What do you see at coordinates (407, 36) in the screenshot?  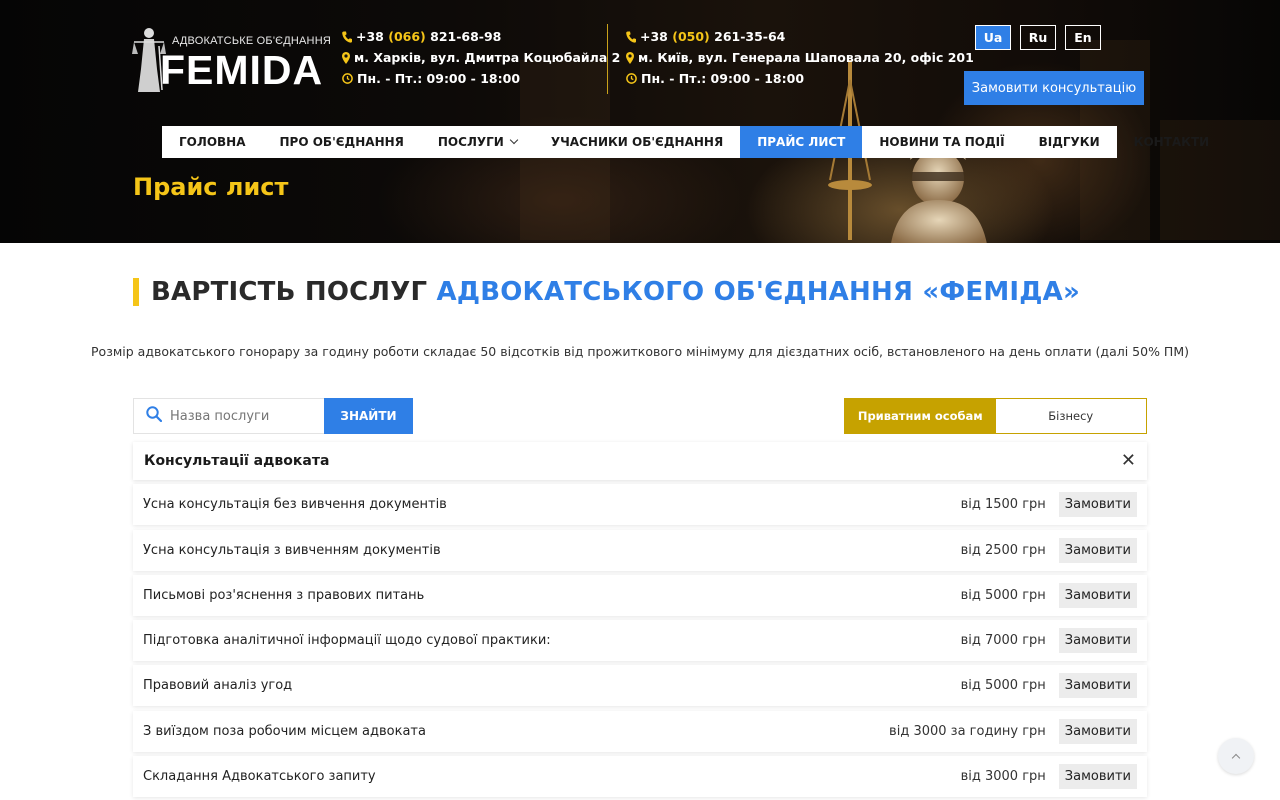 I see `phone-code: (066)` at bounding box center [407, 36].